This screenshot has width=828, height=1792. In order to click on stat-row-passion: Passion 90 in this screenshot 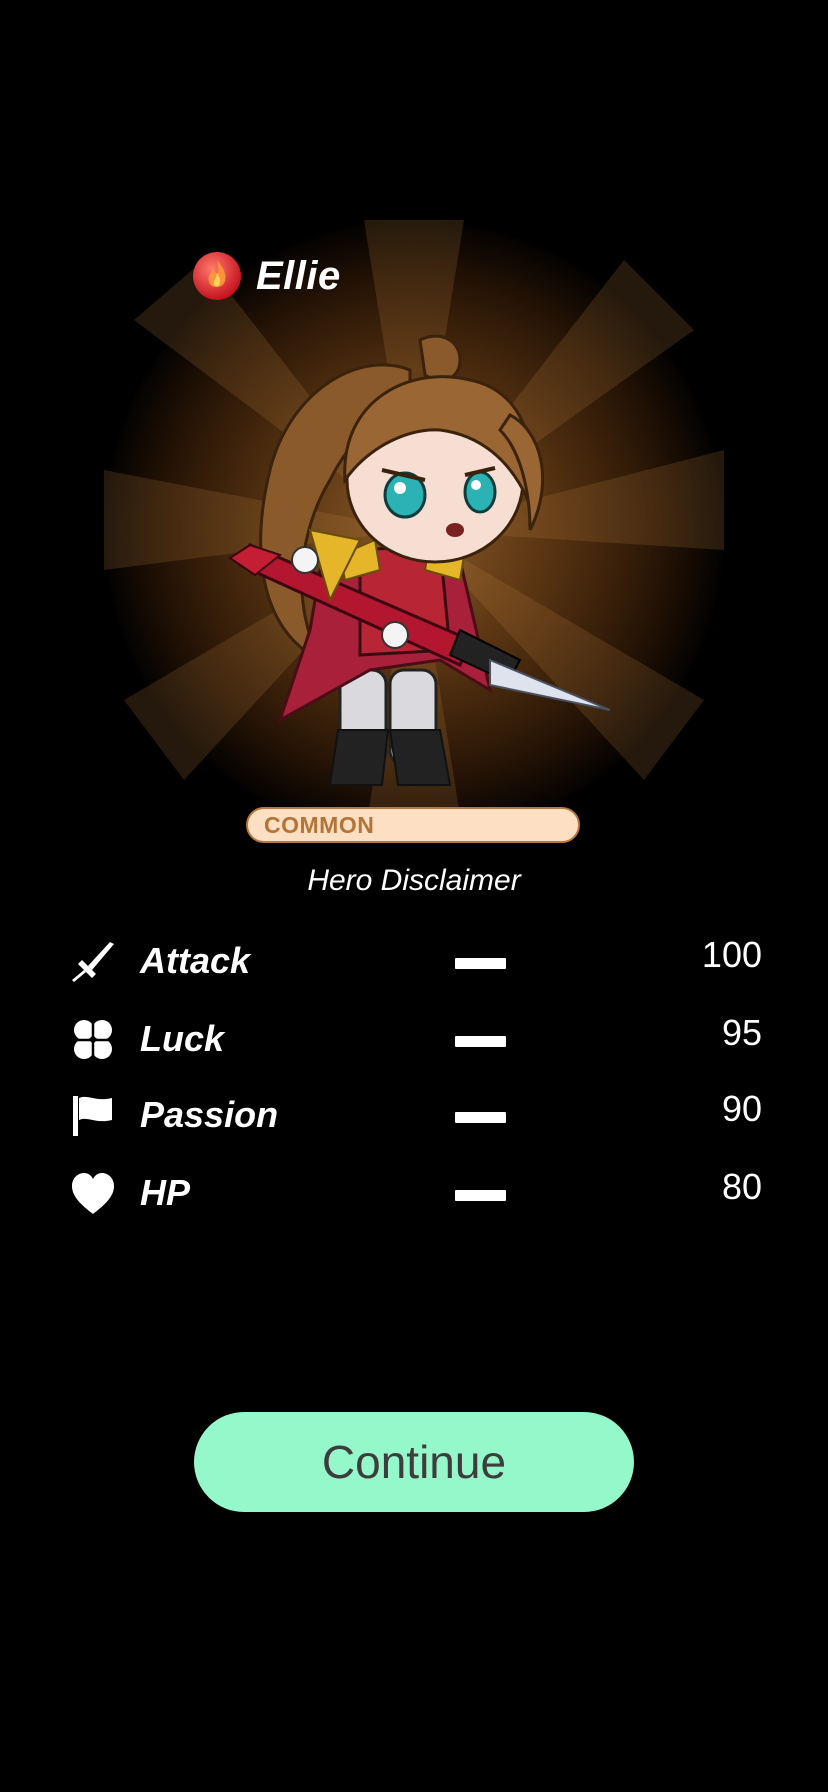, I will do `click(416, 1116)`.